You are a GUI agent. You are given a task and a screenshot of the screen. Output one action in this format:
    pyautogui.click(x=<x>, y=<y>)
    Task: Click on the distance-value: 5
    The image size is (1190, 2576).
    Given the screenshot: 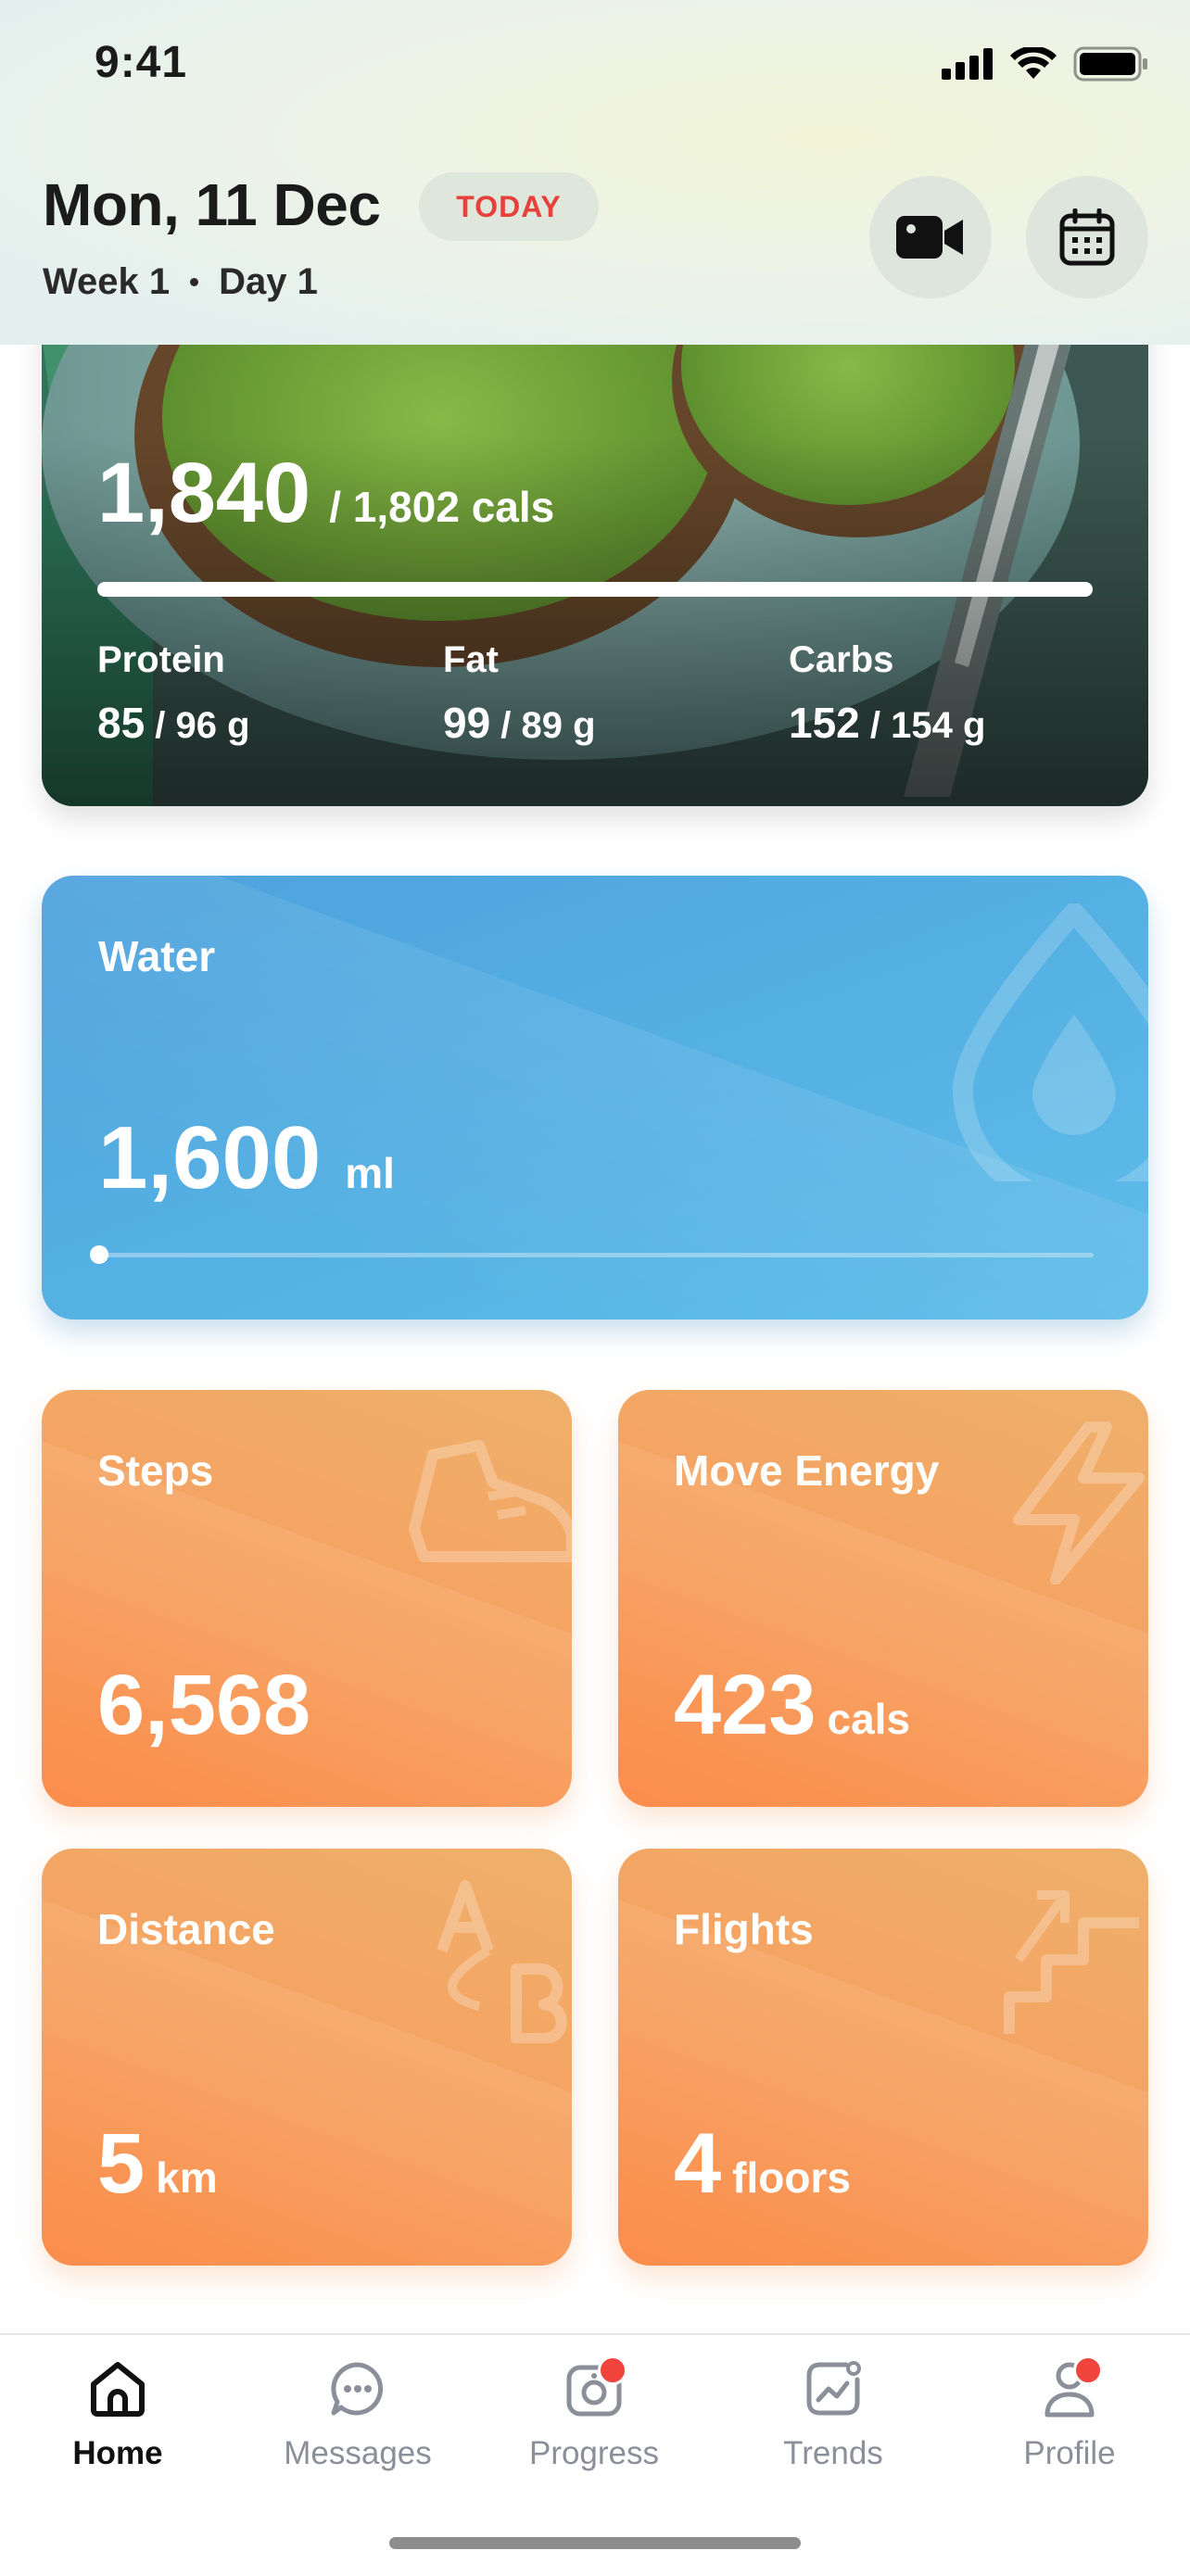 What is the action you would take?
    pyautogui.click(x=121, y=2164)
    